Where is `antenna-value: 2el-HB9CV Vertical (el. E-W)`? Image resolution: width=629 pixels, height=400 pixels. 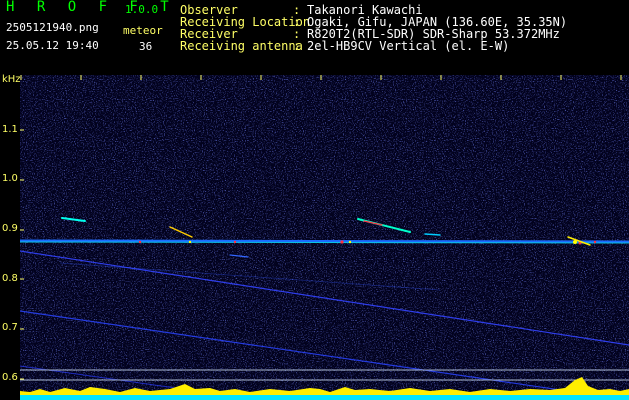 antenna-value: 2el-HB9CV Vertical (el. E-W) is located at coordinates (408, 46).